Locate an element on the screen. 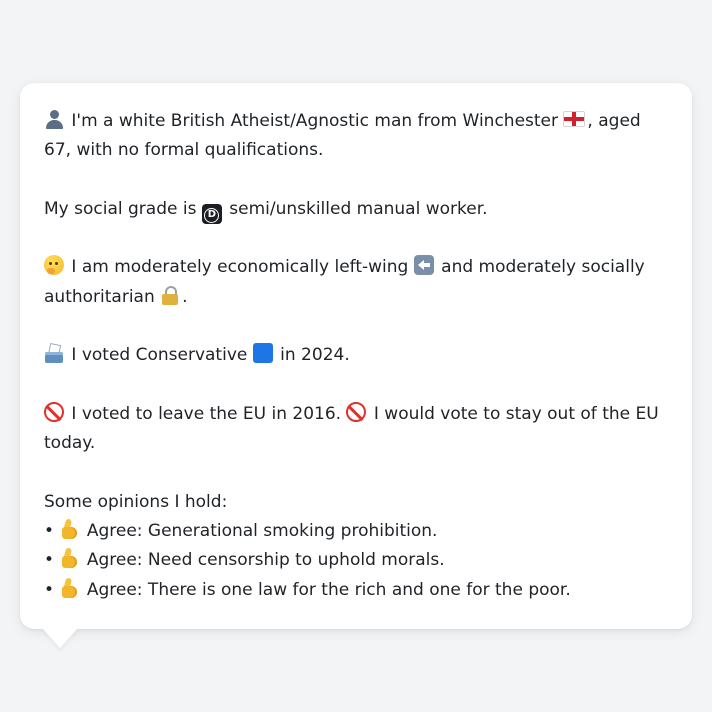 The height and width of the screenshot is (712, 712). politics-text-a: I am moderately economically left-wing is located at coordinates (240, 267).